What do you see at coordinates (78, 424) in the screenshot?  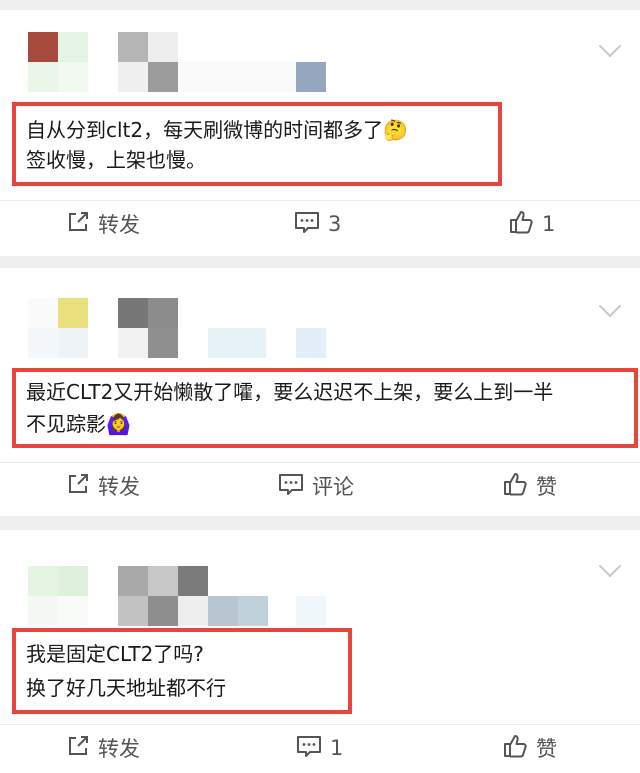 I see `post-text-line: 不见踪影🙆‍♀️` at bounding box center [78, 424].